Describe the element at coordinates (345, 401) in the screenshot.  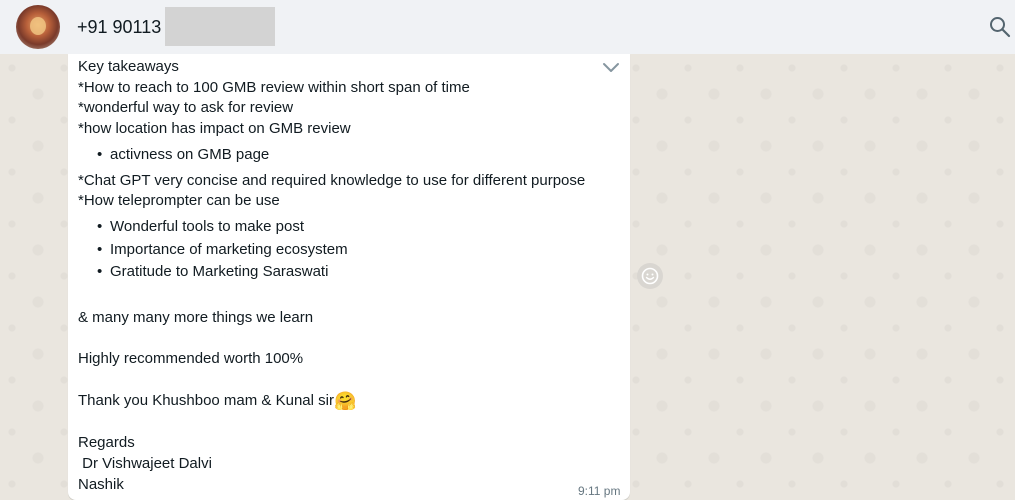
I see `hugging-face-emoji: 🤗` at that location.